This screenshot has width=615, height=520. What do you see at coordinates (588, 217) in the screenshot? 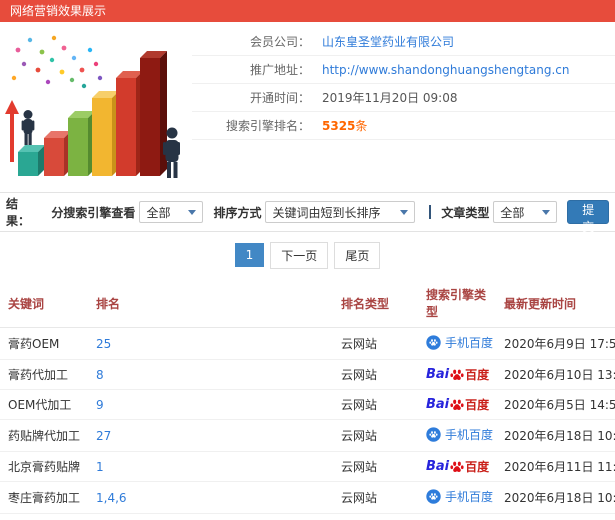
I see `submit-button: 提交` at bounding box center [588, 217].